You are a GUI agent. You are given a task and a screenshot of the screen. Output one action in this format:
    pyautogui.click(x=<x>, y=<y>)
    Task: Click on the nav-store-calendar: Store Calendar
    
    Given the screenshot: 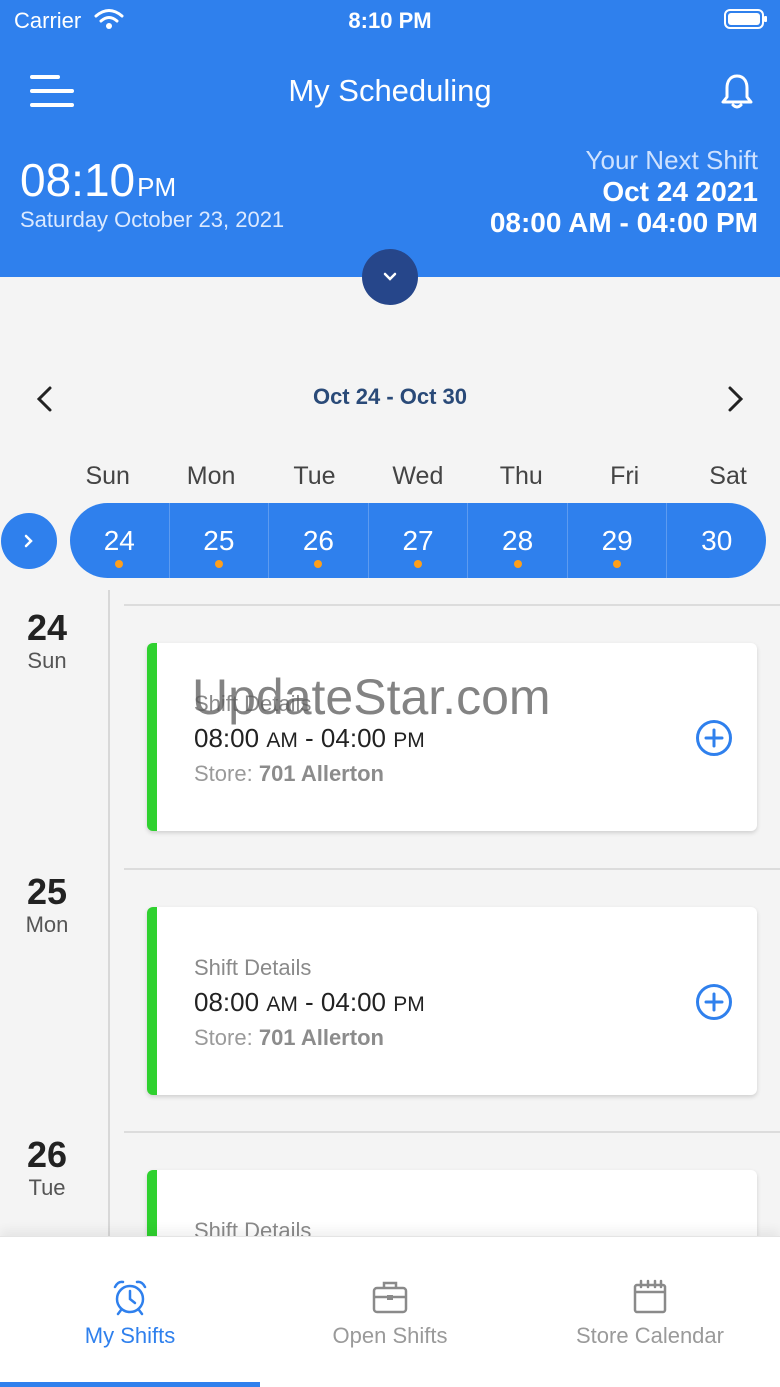 What is the action you would take?
    pyautogui.click(x=650, y=1313)
    